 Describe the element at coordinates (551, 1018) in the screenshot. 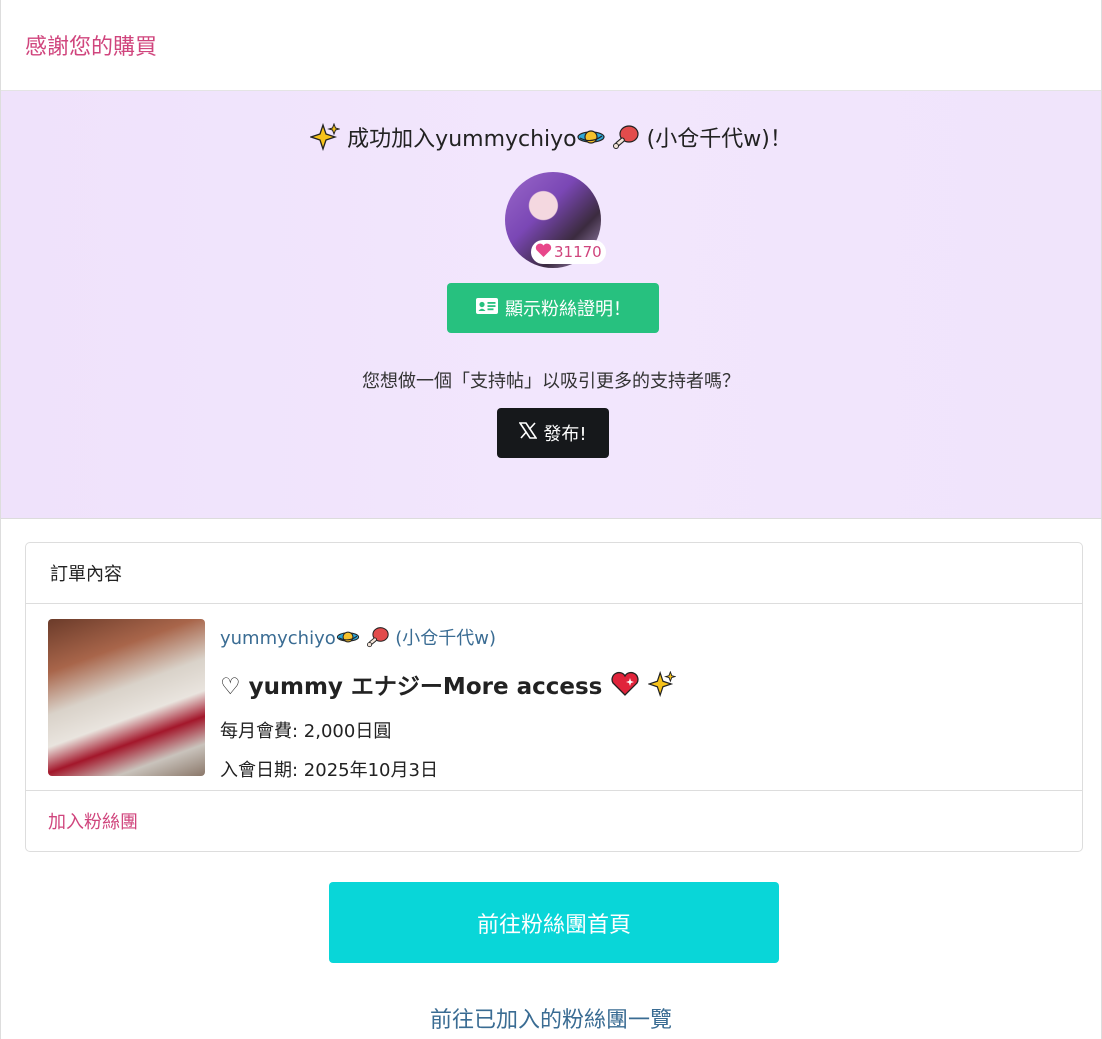

I see `joined-fanclubs-list-link: 前往已加入的粉絲團一覽` at that location.